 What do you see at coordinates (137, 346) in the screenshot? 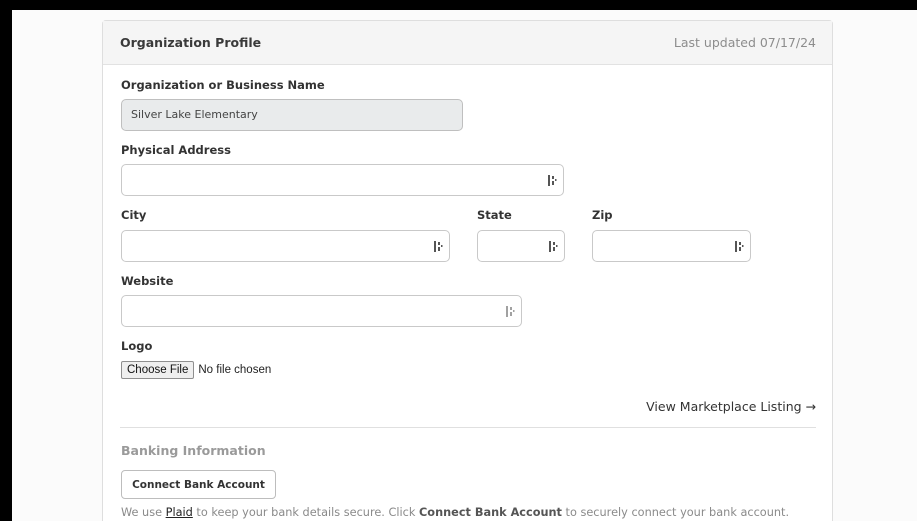
I see `logo-label: Logo` at bounding box center [137, 346].